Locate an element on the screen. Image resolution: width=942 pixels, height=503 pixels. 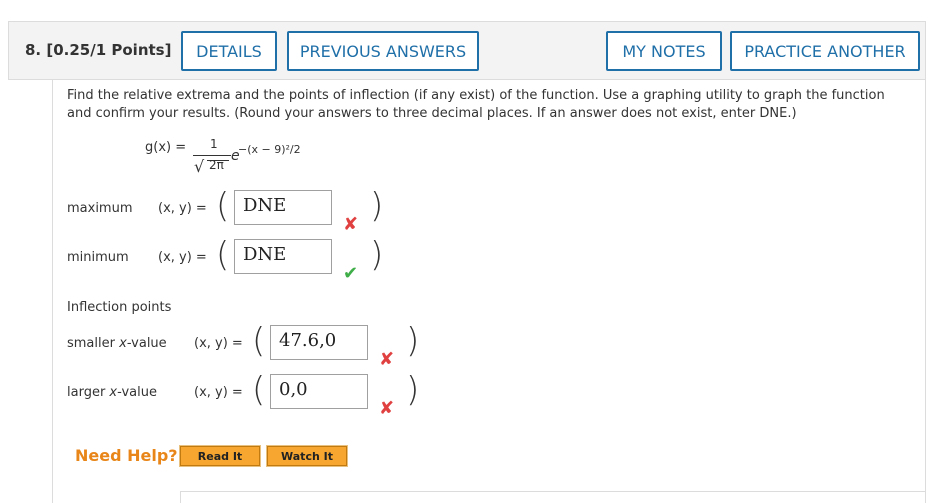
sqrt-icon: √ is located at coordinates (199, 166).